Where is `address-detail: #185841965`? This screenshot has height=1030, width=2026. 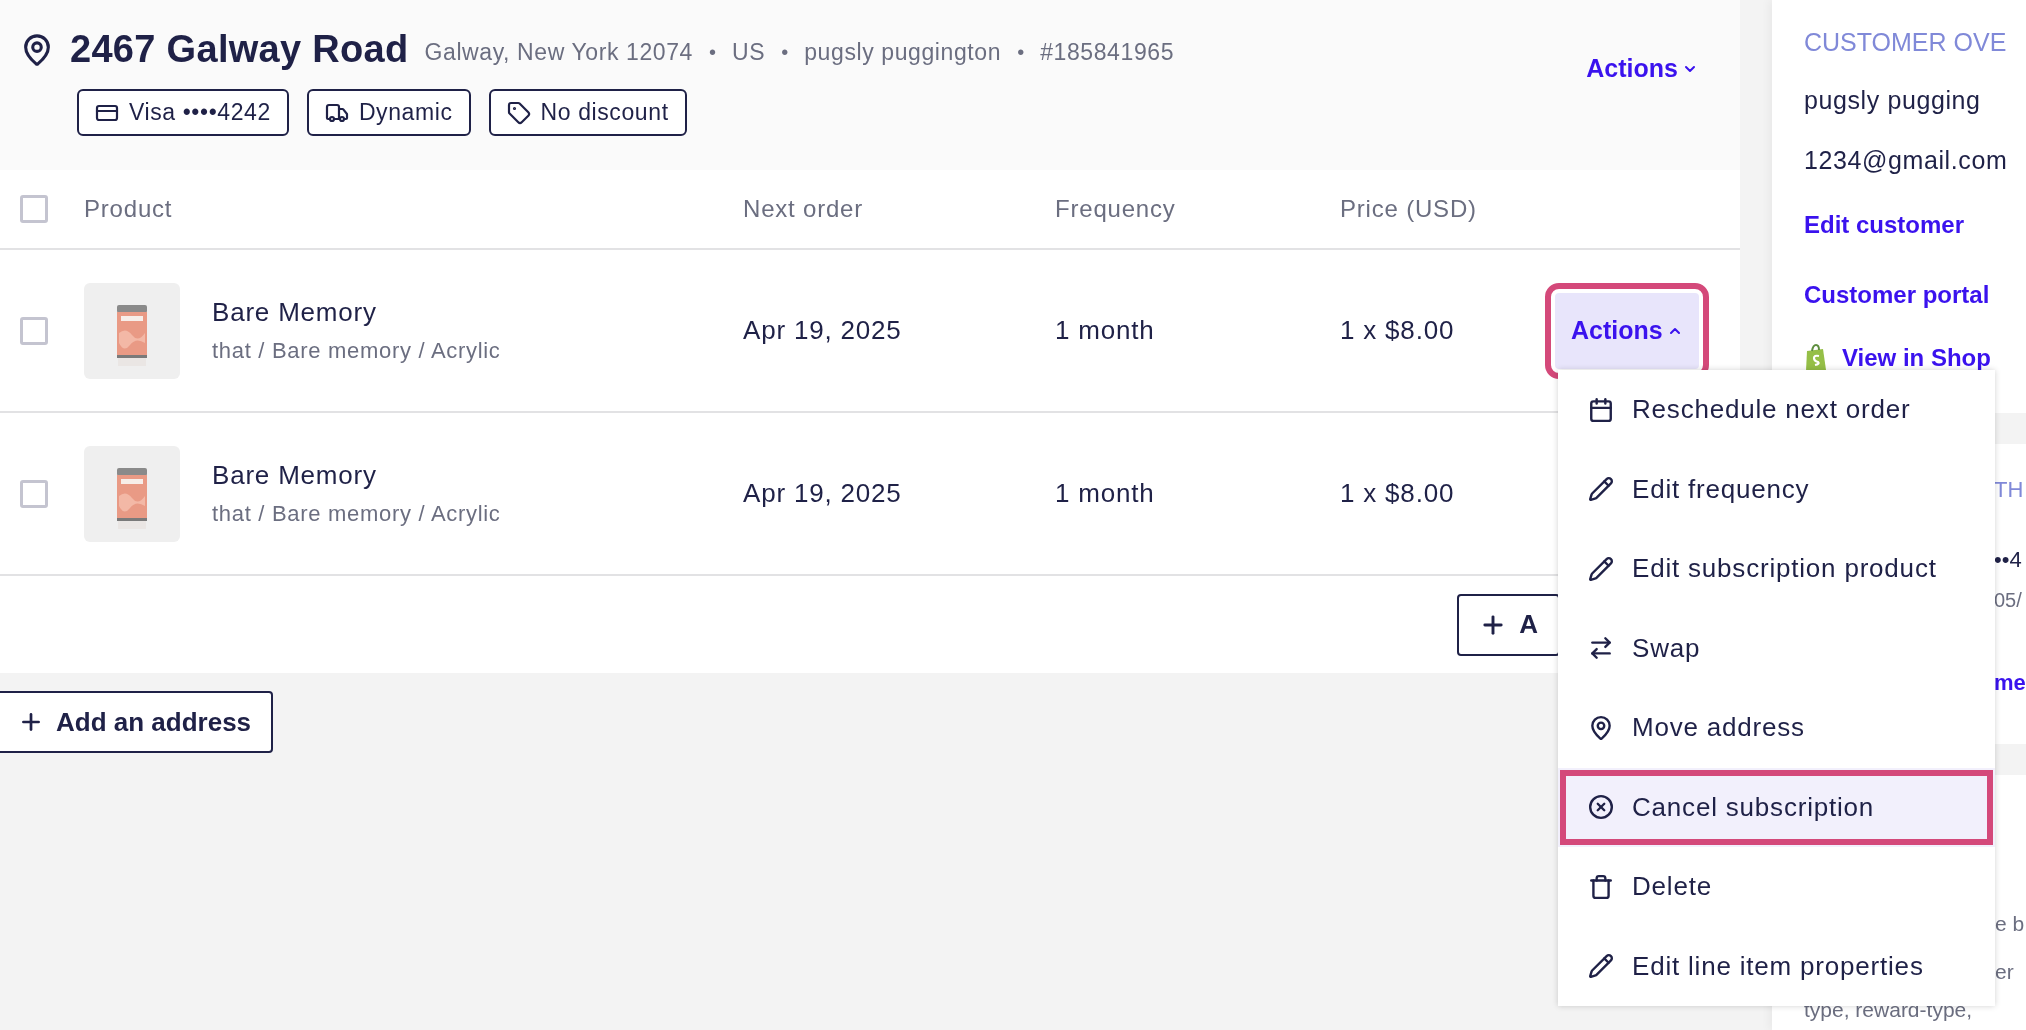 address-detail: #185841965 is located at coordinates (1107, 52).